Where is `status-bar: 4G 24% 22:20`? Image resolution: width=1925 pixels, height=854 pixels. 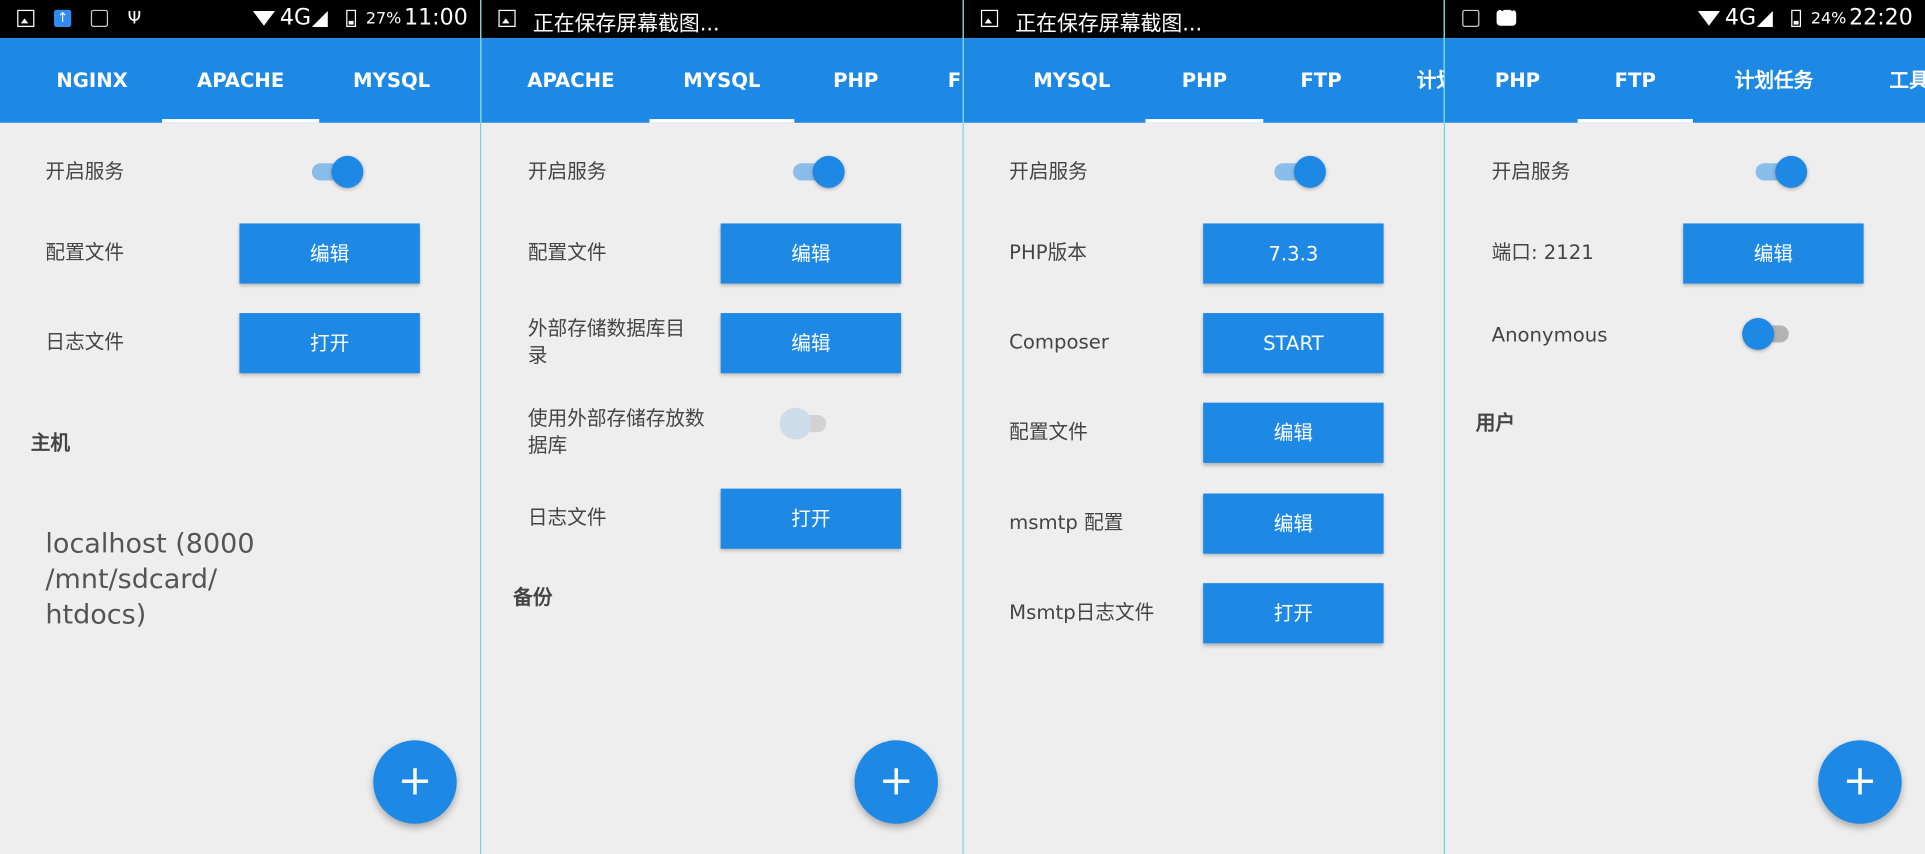
status-bar: 4G 24% 22:20 is located at coordinates (1685, 19).